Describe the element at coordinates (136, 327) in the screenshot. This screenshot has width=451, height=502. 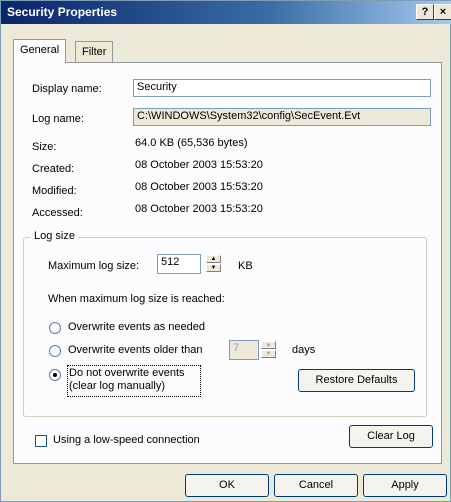
I see `overwrite-as-needed-label: Overwrite events as needed` at that location.